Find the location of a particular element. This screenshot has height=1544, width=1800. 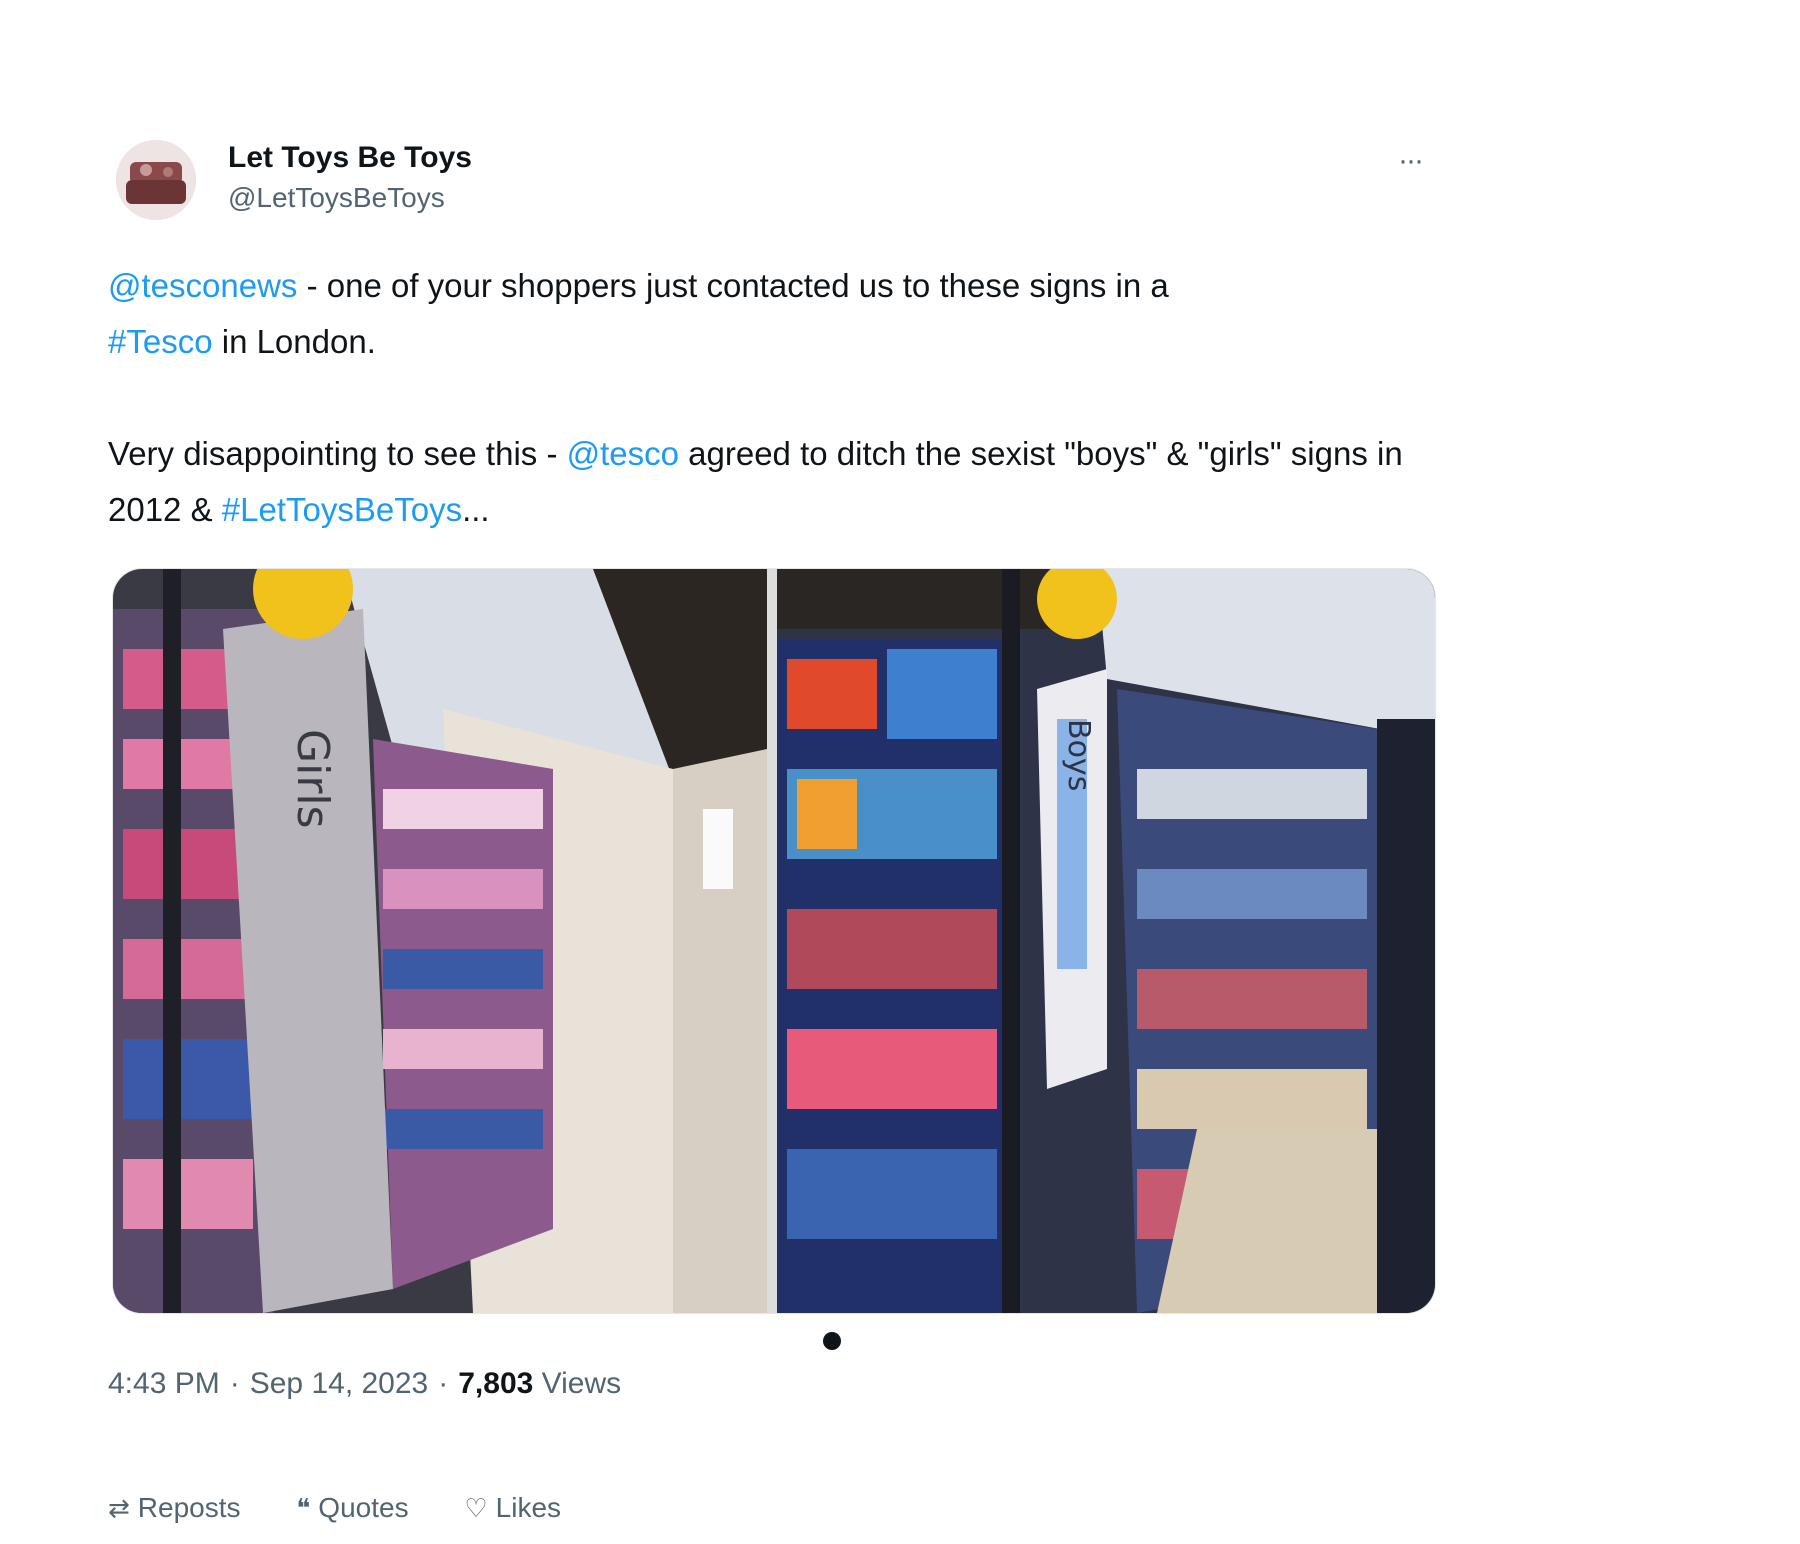

avatar-image is located at coordinates (156, 180).